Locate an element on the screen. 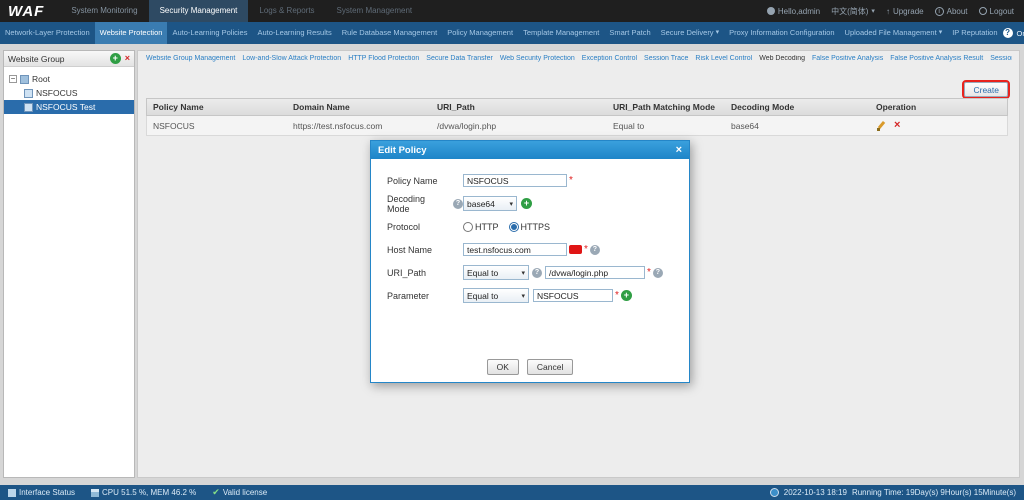 The height and width of the screenshot is (500, 1024). protocol-row: Protocol HTTP HTTPS is located at coordinates (530, 226).